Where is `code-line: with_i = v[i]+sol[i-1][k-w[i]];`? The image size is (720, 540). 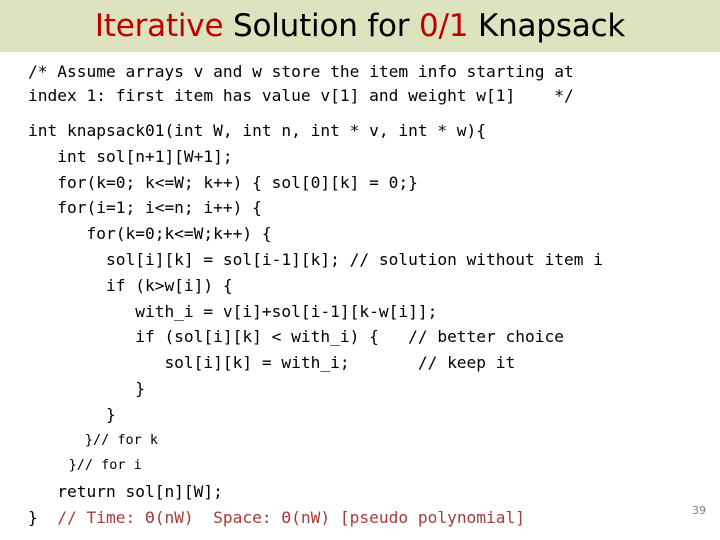 code-line: with_i = v[i]+sol[i-1][k-w[i]]; is located at coordinates (233, 311).